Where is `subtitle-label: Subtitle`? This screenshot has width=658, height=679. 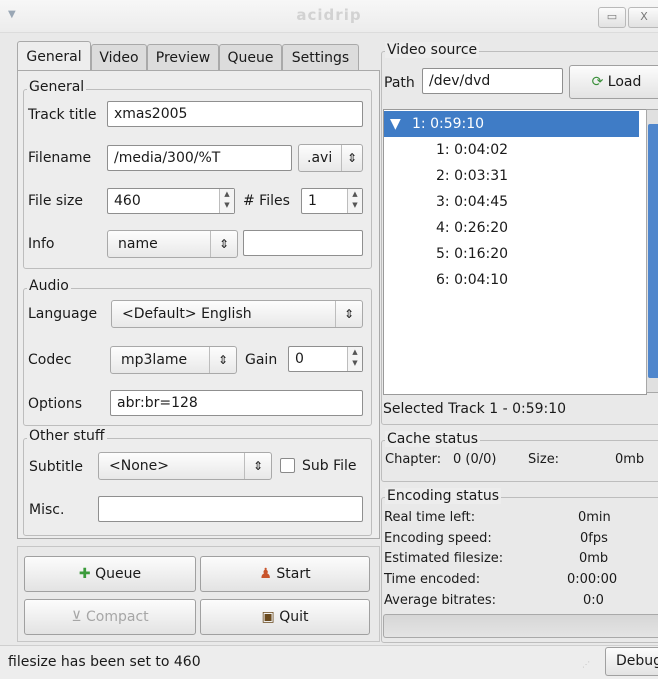 subtitle-label: Subtitle is located at coordinates (56, 467).